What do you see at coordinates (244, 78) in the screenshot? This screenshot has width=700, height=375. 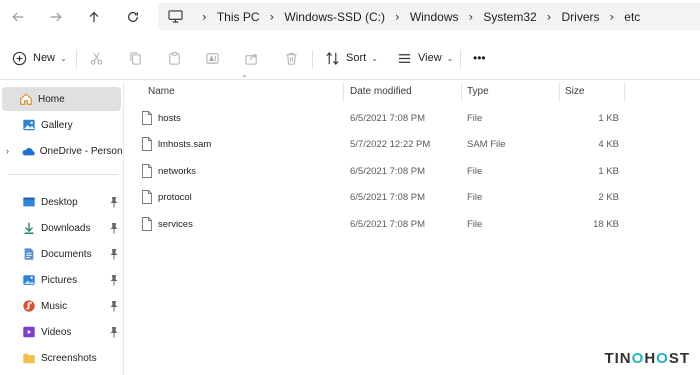 I see `sort-ascending-icon: ⌃` at bounding box center [244, 78].